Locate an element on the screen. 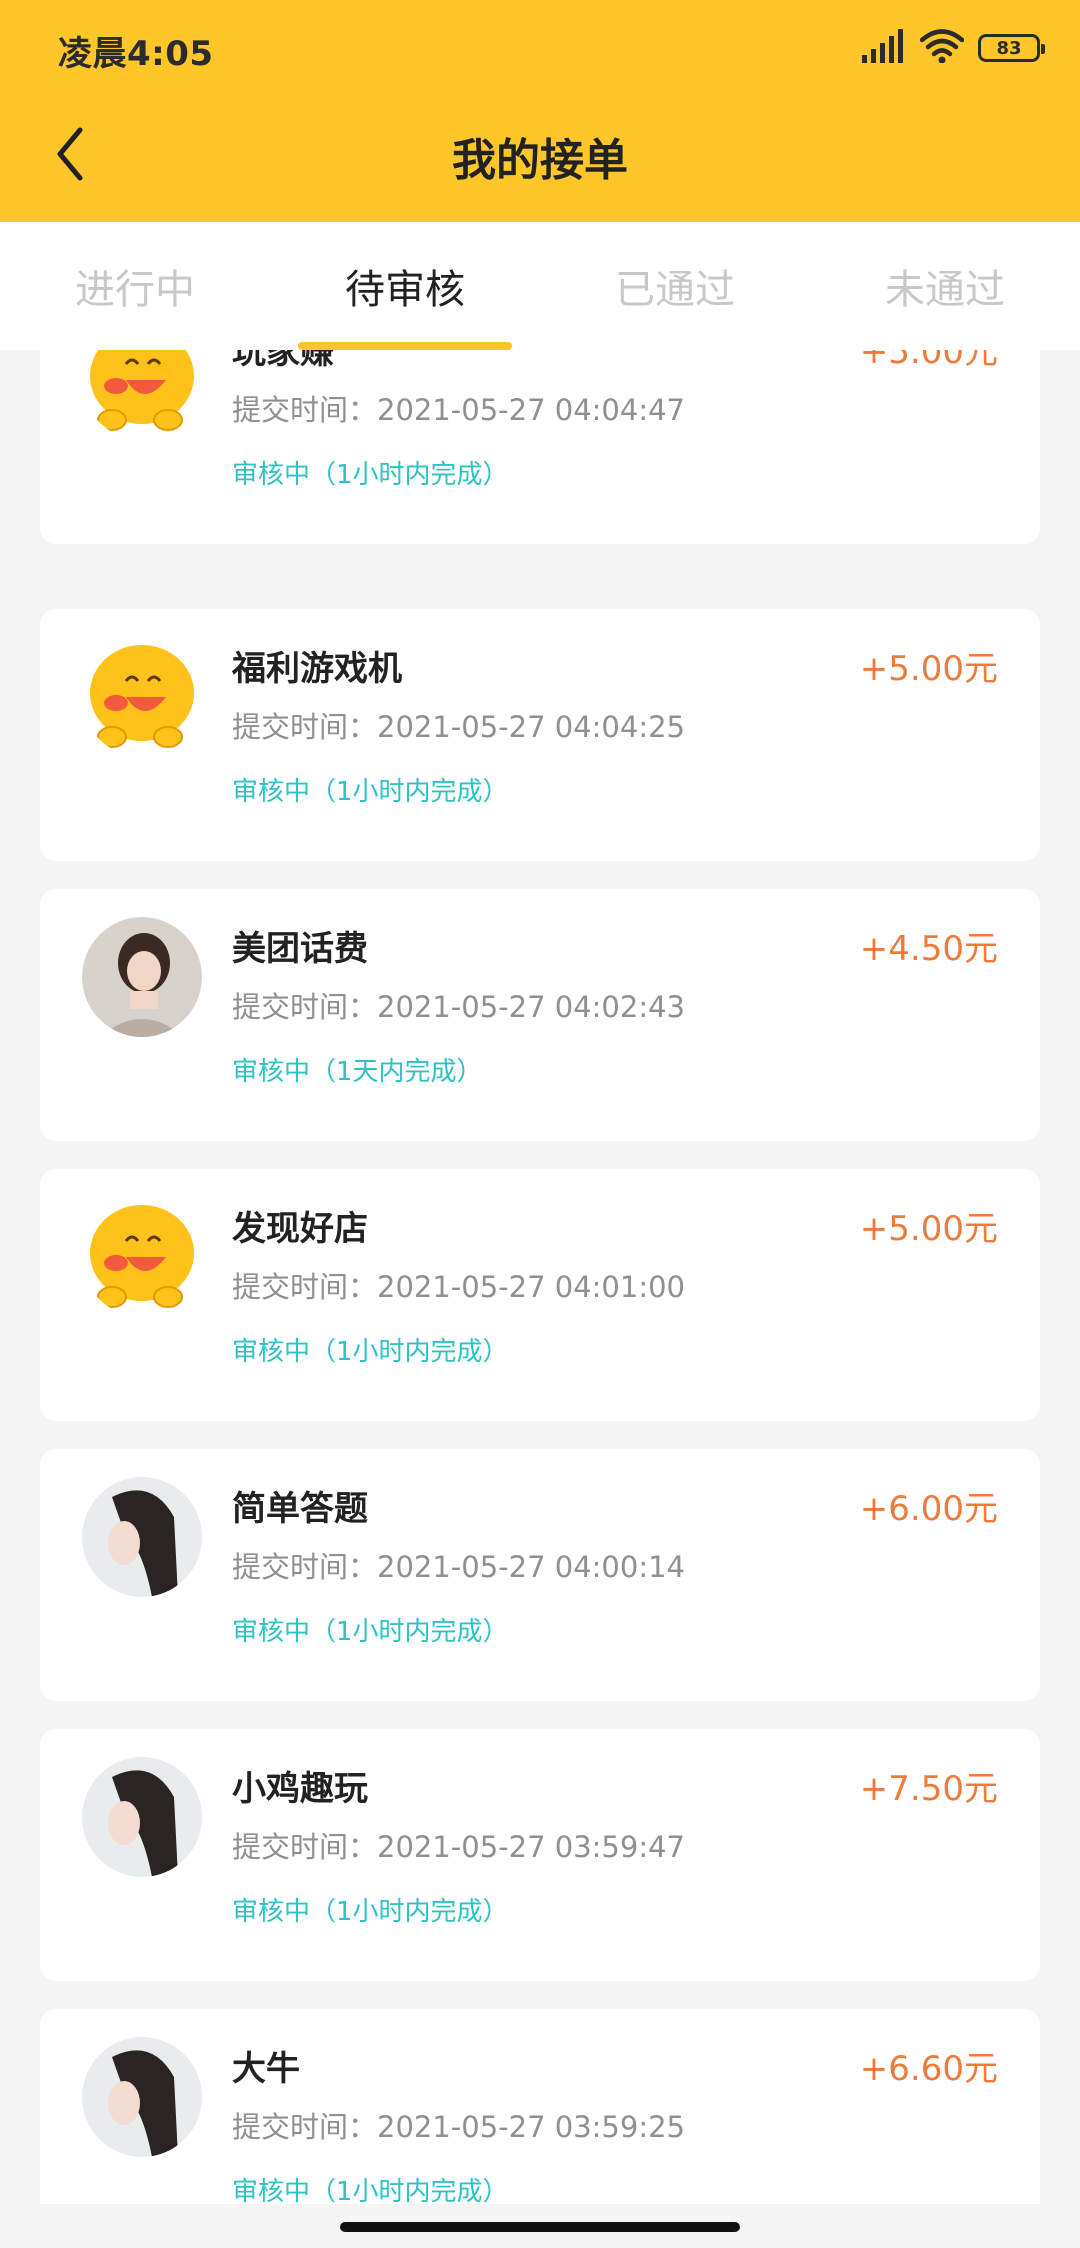  status-icons: 83 is located at coordinates (953, 48).